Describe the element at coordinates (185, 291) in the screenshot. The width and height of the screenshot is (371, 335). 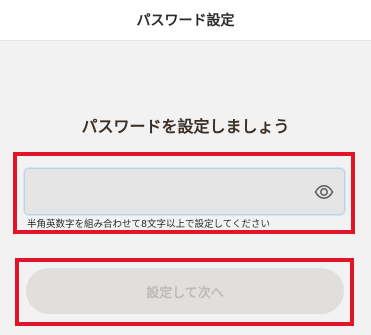
I see `submit-button: 設定して次へ` at that location.